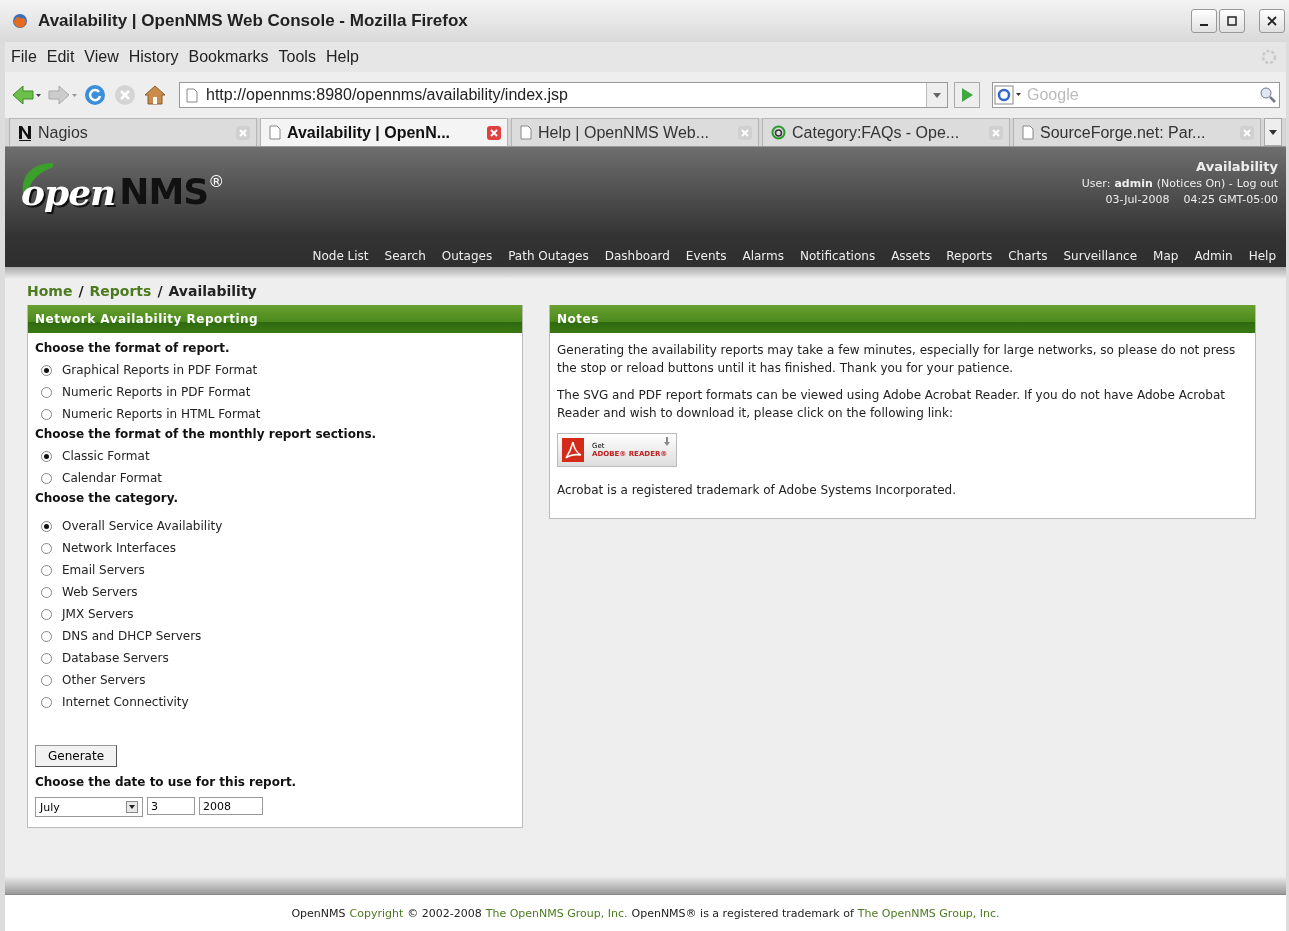 Image resolution: width=1289 pixels, height=931 pixels. What do you see at coordinates (20, 21) in the screenshot?
I see `firefox-icon` at bounding box center [20, 21].